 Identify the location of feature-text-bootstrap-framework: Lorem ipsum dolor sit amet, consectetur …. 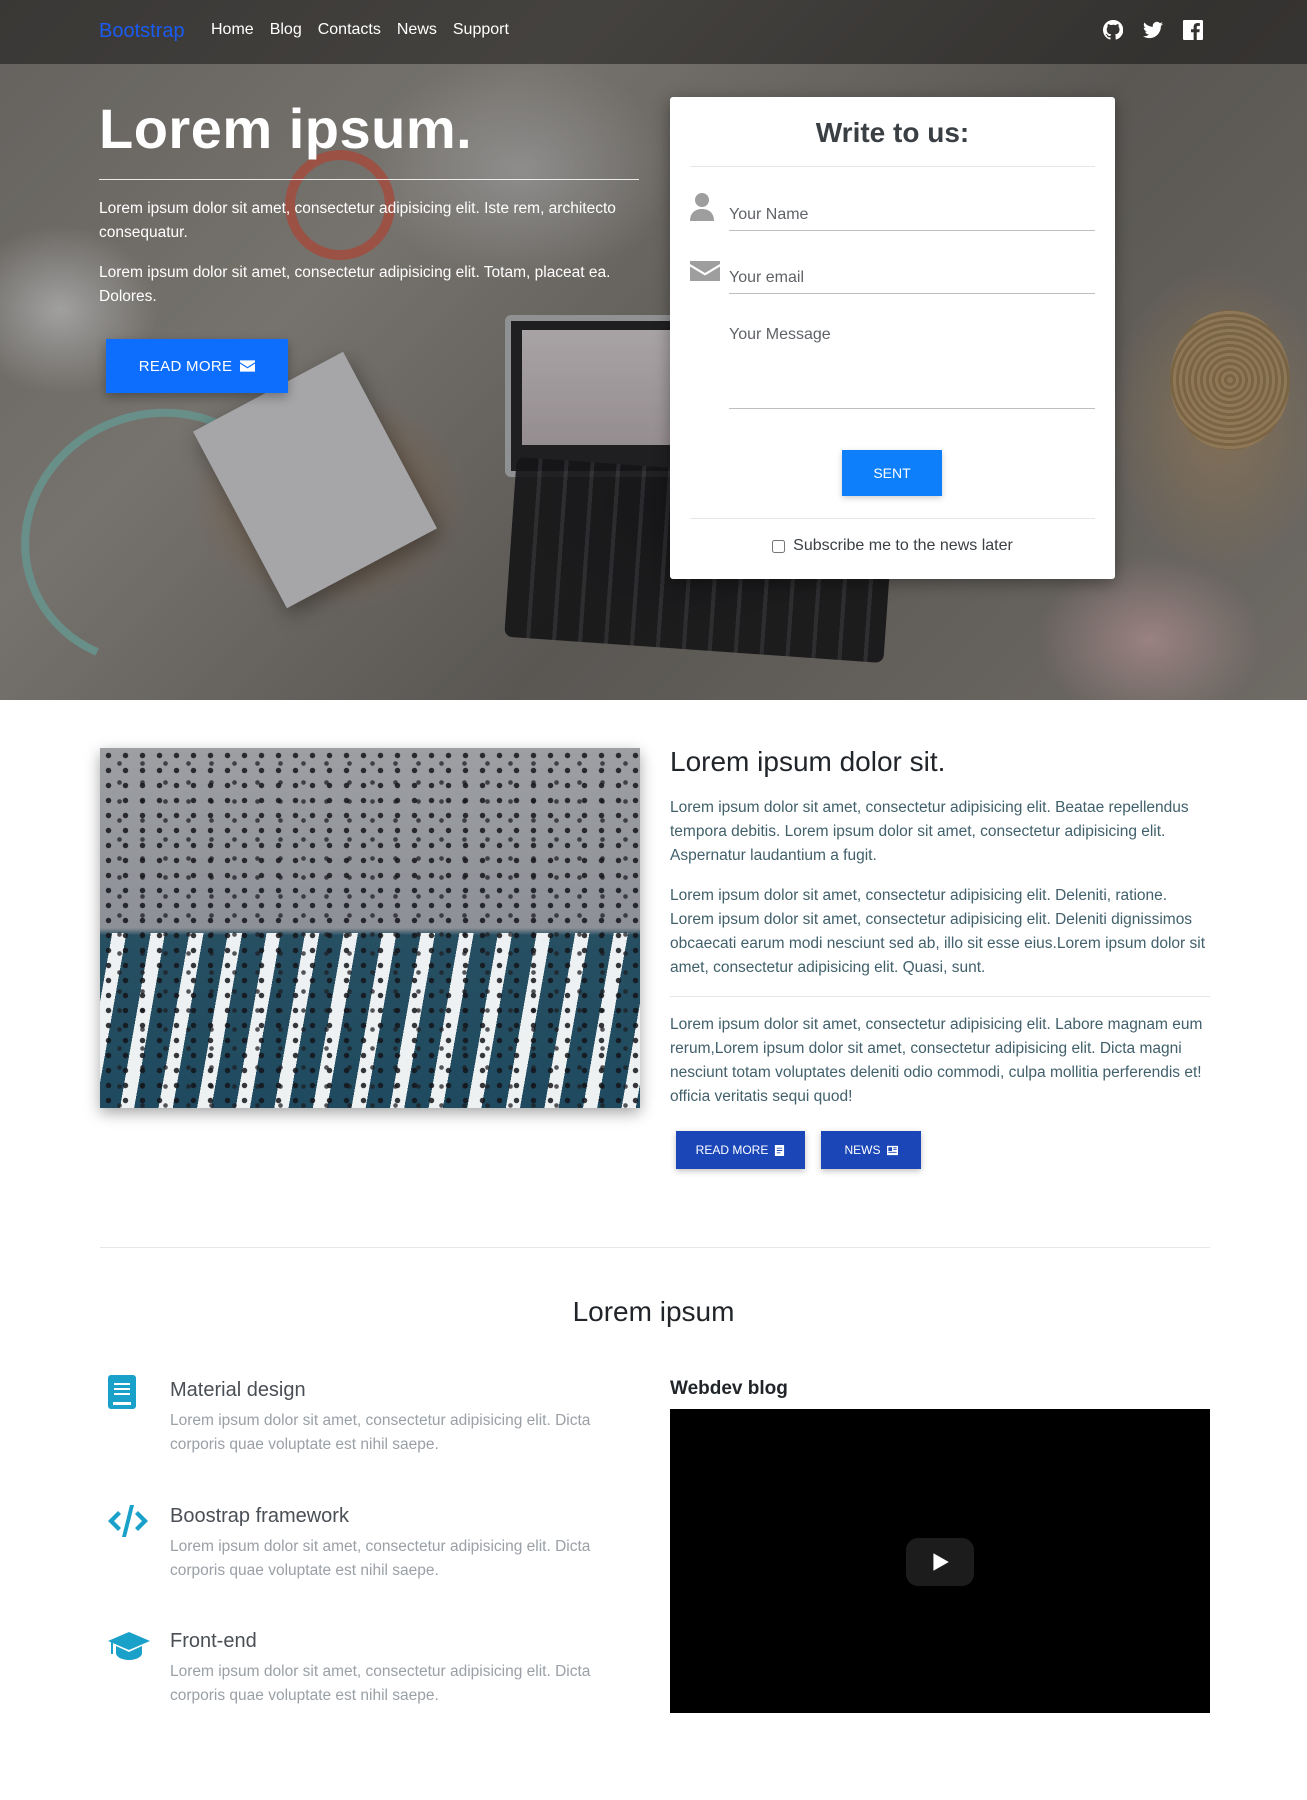
(380, 1558).